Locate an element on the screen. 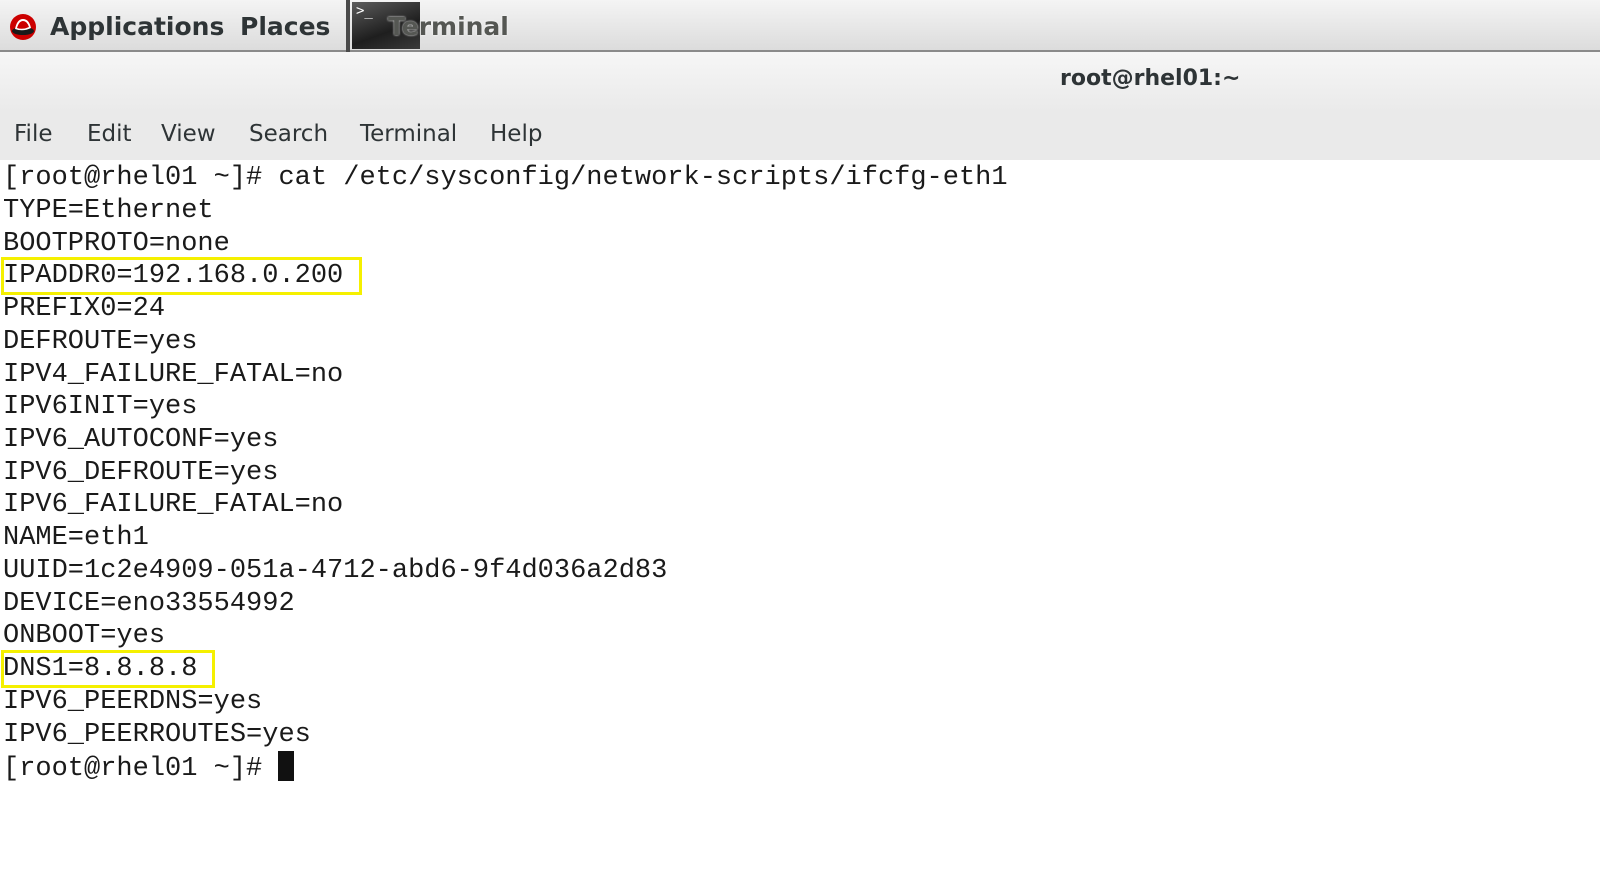 This screenshot has height=870, width=1600. terminal-icon-glyph: >_ is located at coordinates (364, 11).